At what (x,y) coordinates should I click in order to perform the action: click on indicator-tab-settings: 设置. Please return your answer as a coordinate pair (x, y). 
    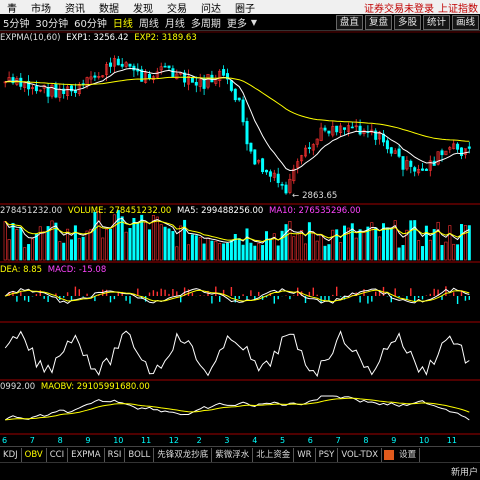
    Looking at the image, I should click on (408, 454).